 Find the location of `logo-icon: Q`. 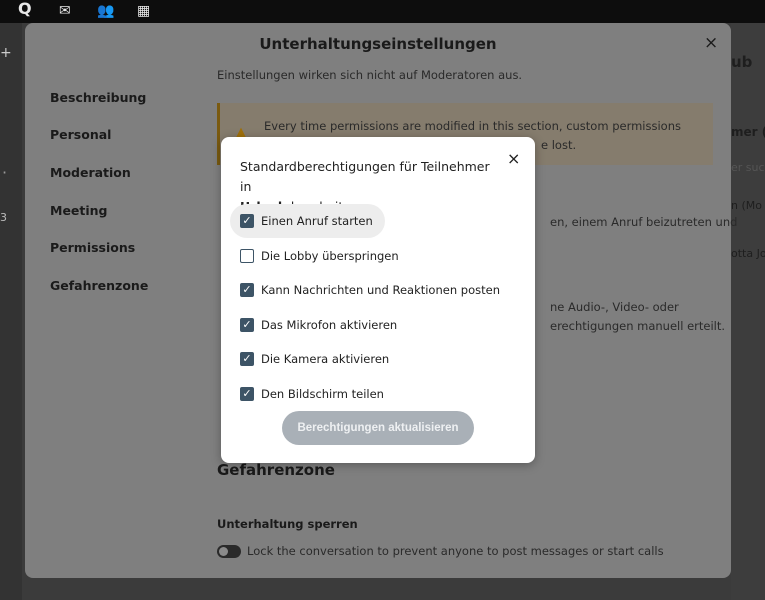

logo-icon: Q is located at coordinates (25, 9).